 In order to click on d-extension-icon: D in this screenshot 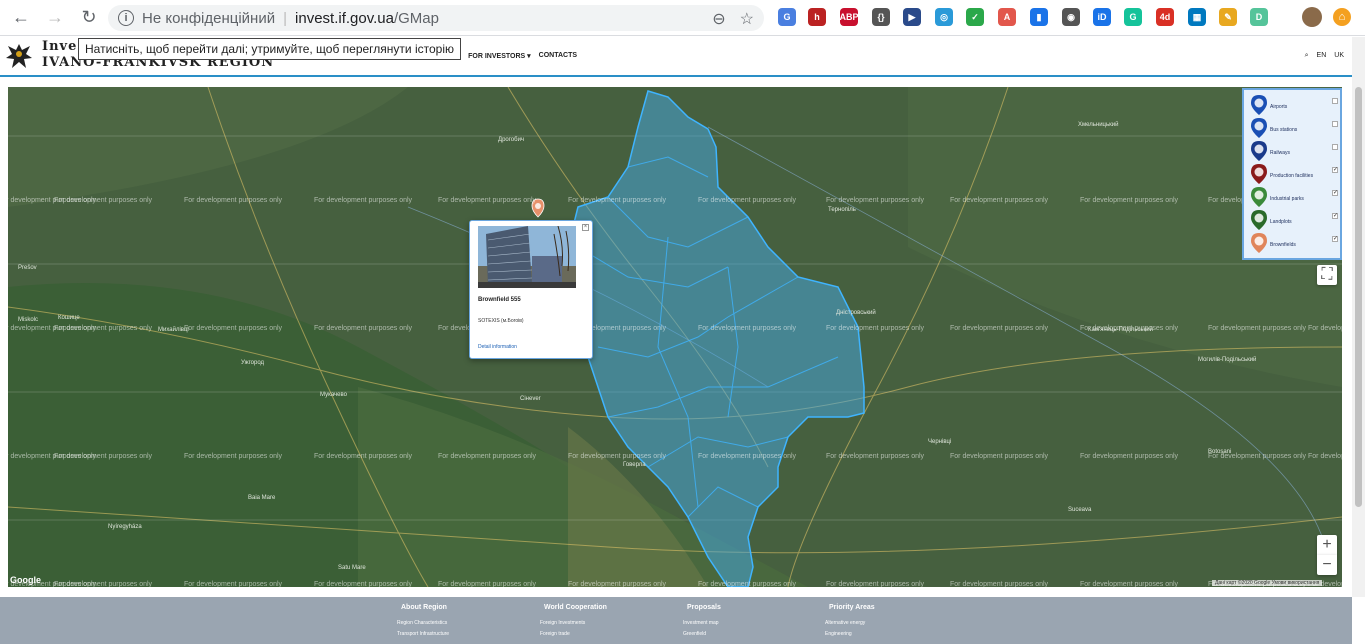, I will do `click(1259, 17)`.